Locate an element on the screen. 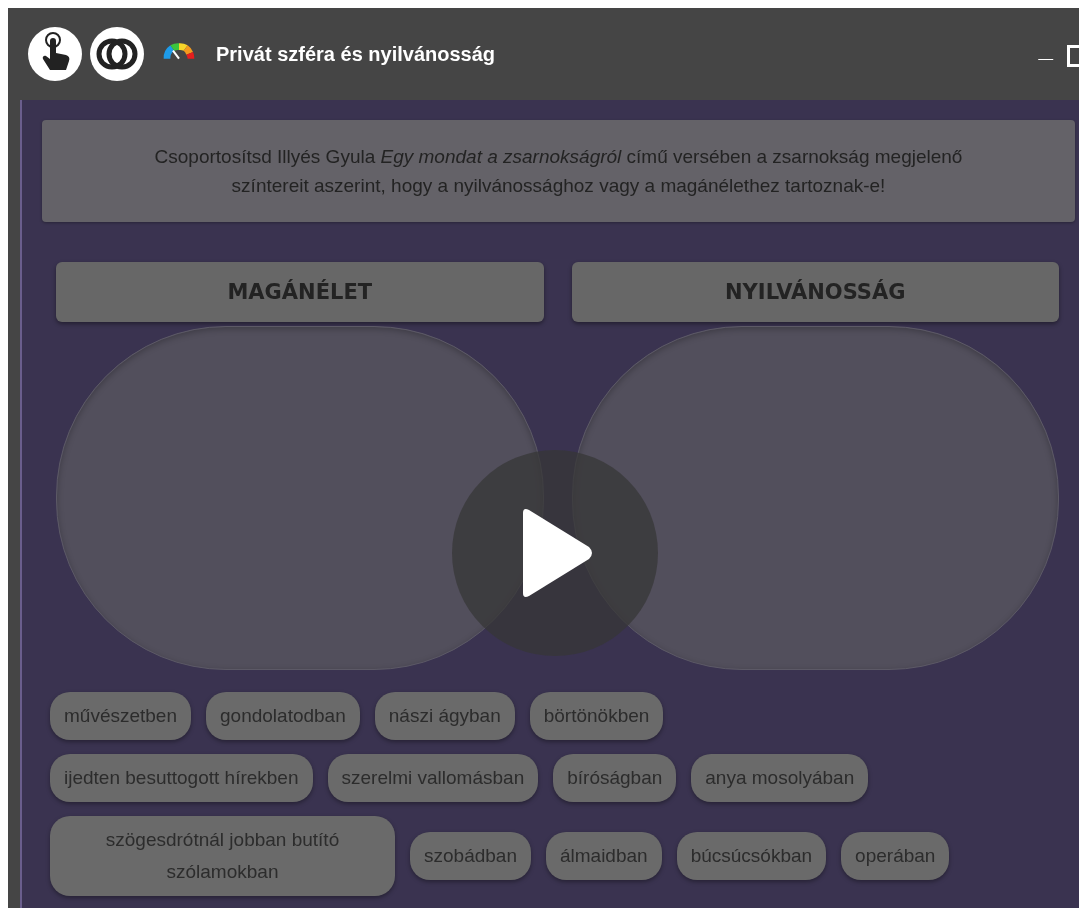  overlapping-circles-icon is located at coordinates (117, 54).